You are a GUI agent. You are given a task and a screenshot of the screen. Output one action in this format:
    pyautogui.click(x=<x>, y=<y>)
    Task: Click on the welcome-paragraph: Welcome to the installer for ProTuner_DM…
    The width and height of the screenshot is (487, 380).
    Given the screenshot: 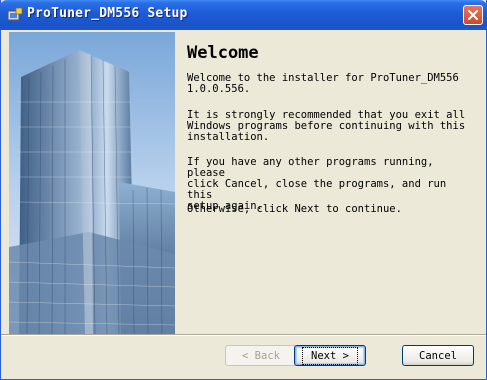 What is the action you would take?
    pyautogui.click(x=323, y=83)
    